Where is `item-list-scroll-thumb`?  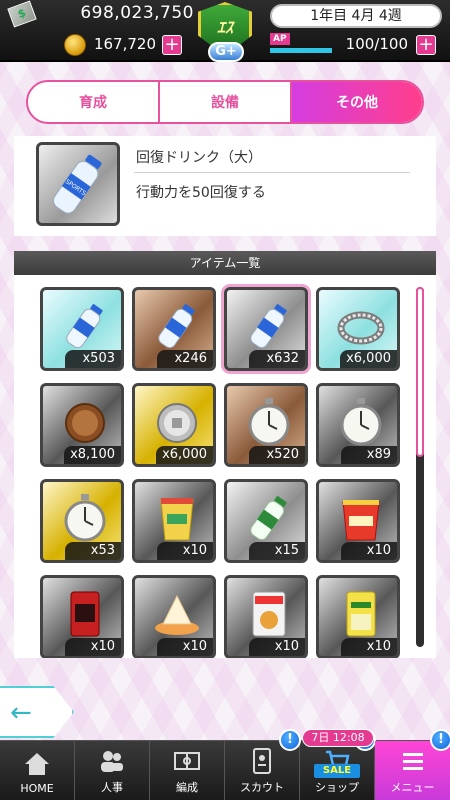 item-list-scroll-thumb is located at coordinates (420, 372).